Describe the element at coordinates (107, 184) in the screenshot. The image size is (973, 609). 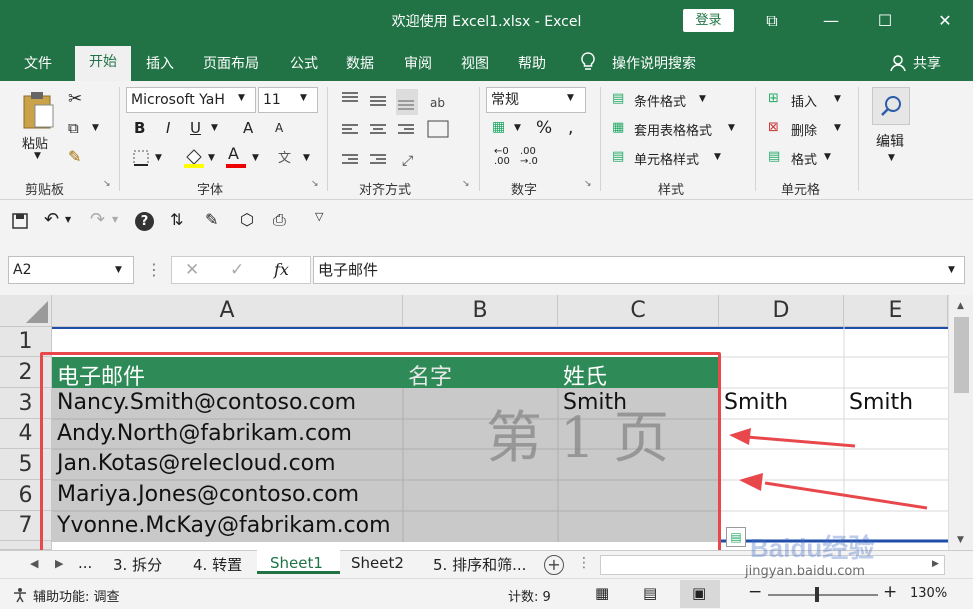
I see `clipboard-launcher-icon: ↘` at that location.